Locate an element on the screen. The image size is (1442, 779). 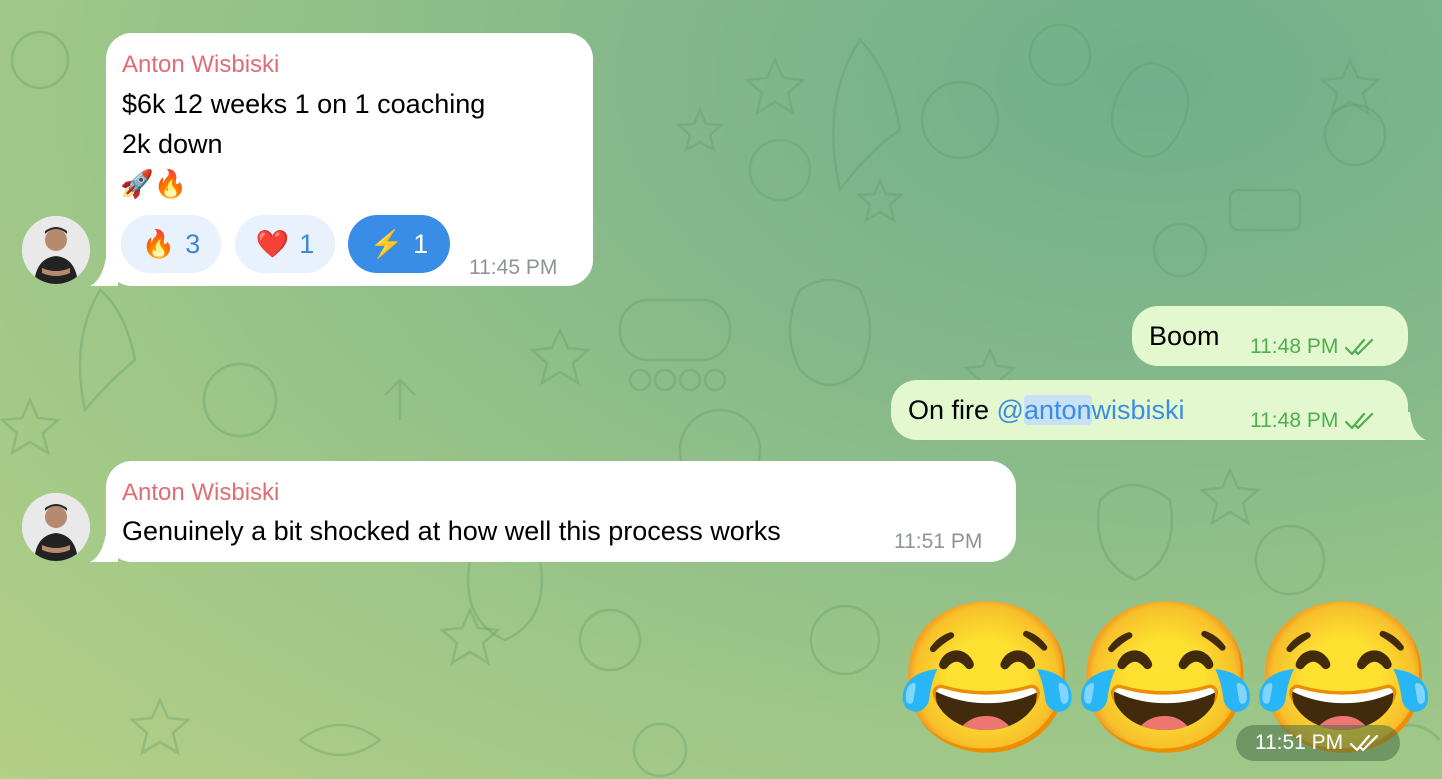
message-emoji-line: 🚀🔥 is located at coordinates (154, 184).